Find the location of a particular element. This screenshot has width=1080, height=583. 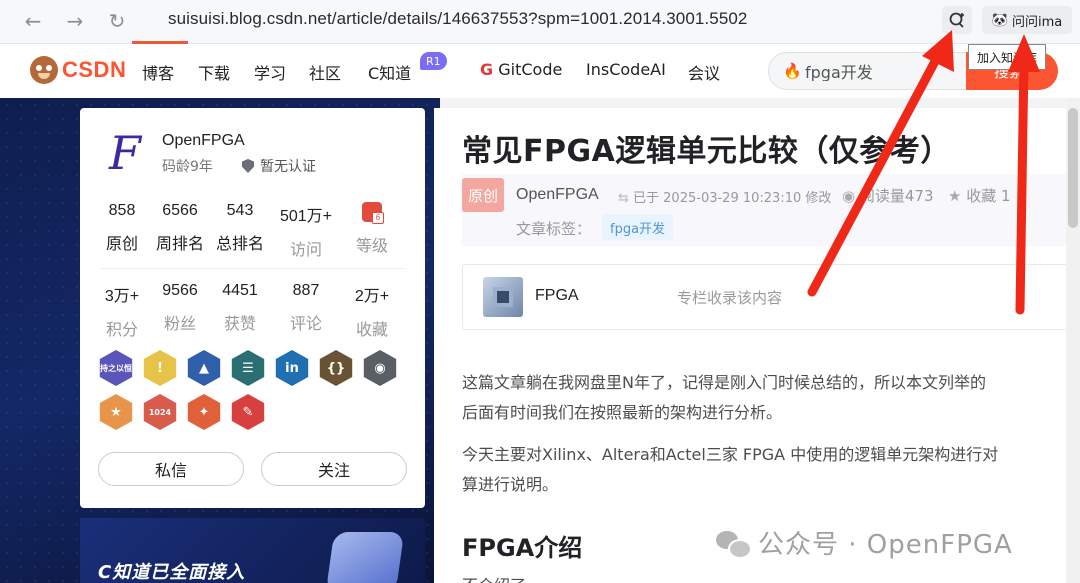

star-badge-icon: ★ is located at coordinates (116, 412).